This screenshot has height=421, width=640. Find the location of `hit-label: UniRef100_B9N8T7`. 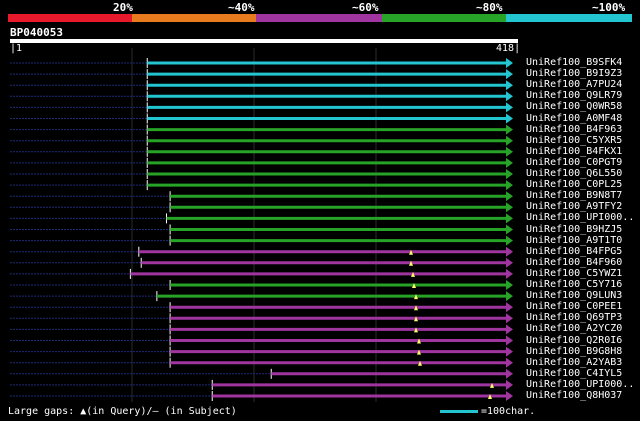

hit-label: UniRef100_B9N8T7 is located at coordinates (574, 195).